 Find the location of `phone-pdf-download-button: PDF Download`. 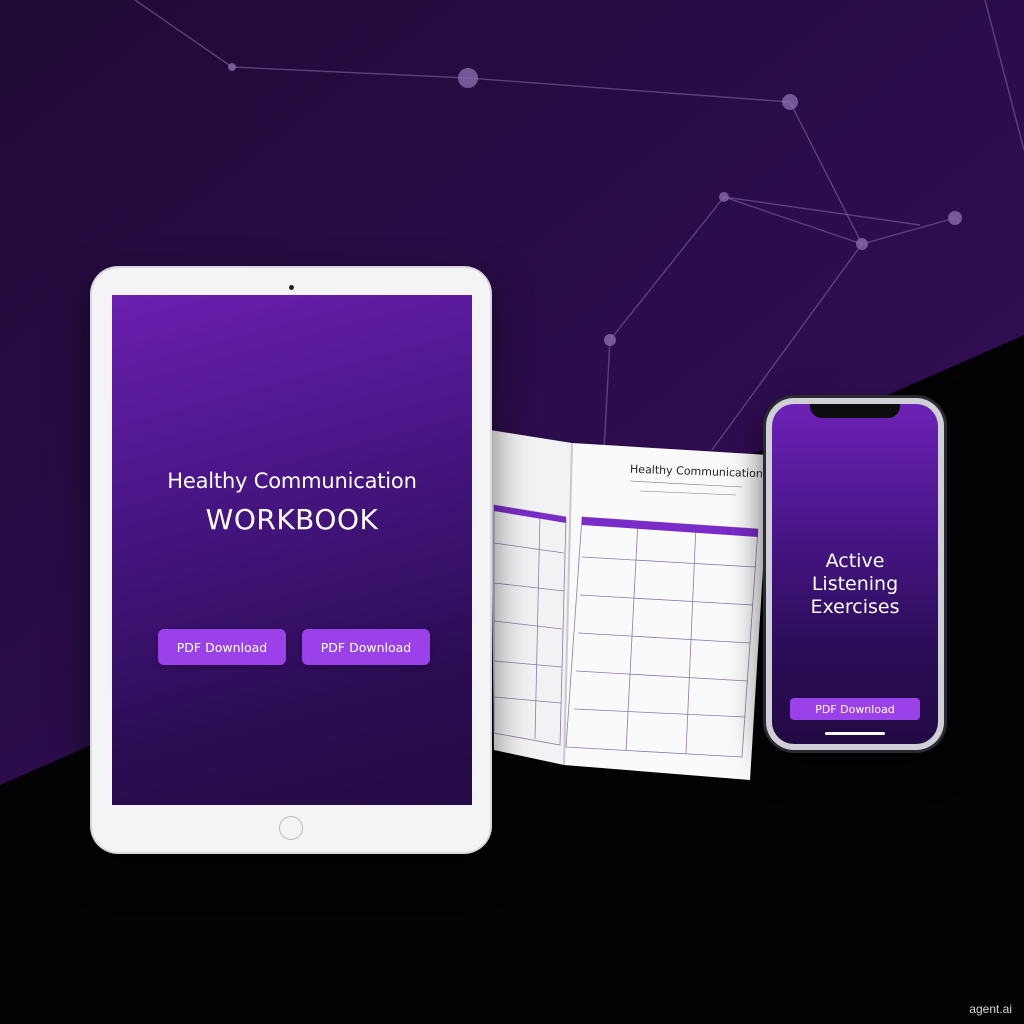

phone-pdf-download-button: PDF Download is located at coordinates (855, 709).